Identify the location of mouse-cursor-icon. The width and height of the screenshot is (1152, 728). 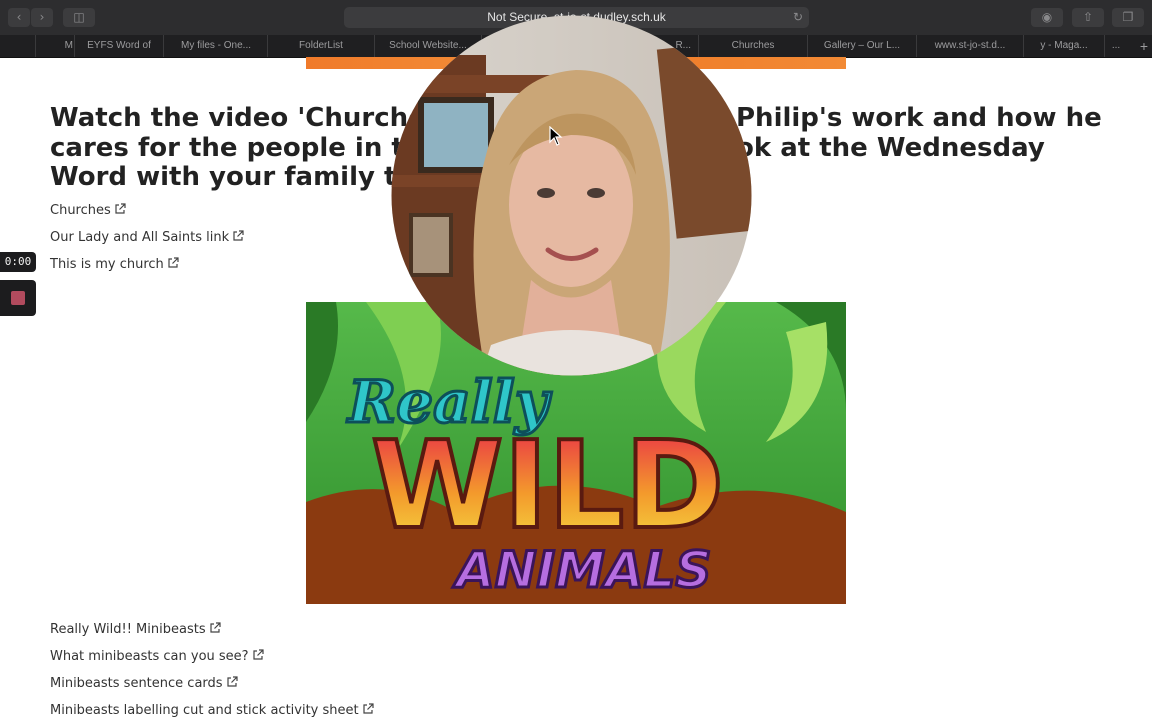
(556, 136).